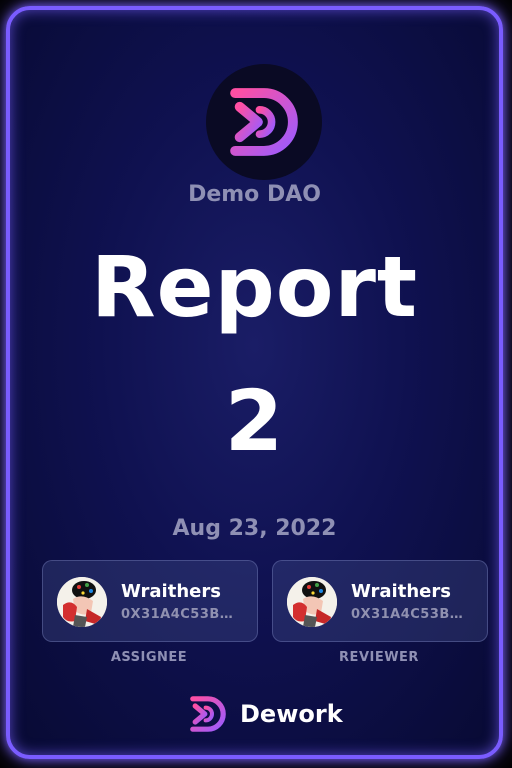  What do you see at coordinates (379, 657) in the screenshot?
I see `reviewer-label: REVIEWER` at bounding box center [379, 657].